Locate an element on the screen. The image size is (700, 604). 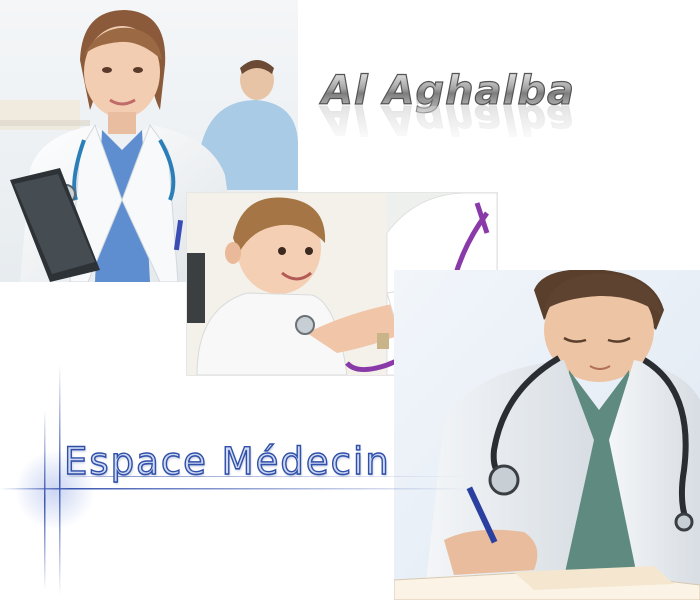
brand-logo: Al Aghalba Al Aghalba is located at coordinates (503, 104).